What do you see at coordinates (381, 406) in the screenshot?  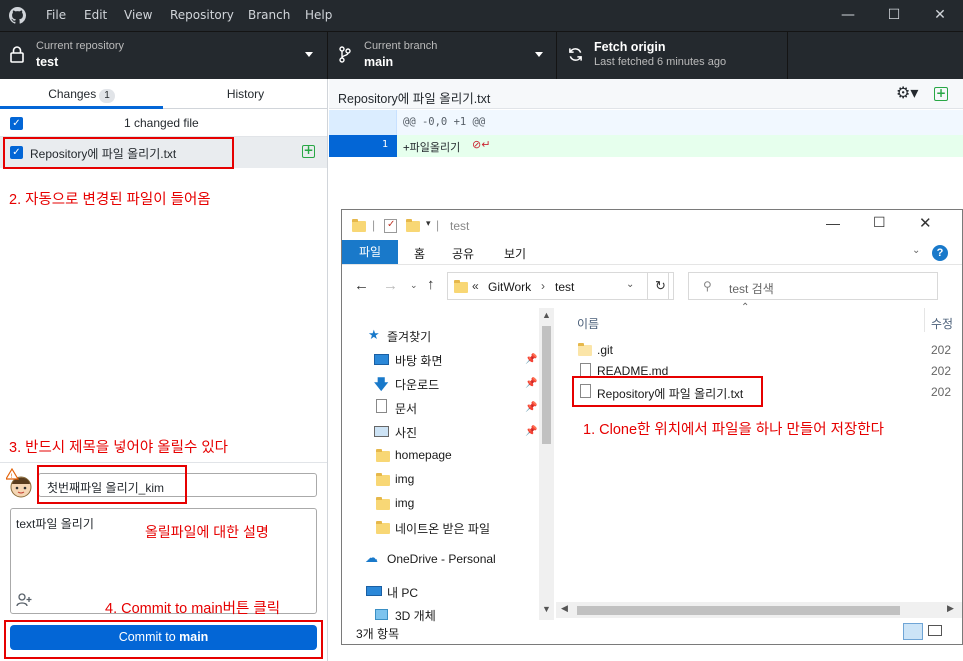 I see `document-icon` at bounding box center [381, 406].